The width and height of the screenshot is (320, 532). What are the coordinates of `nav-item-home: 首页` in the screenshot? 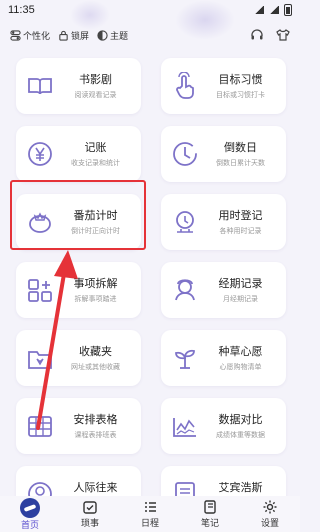 It's located at (30, 514).